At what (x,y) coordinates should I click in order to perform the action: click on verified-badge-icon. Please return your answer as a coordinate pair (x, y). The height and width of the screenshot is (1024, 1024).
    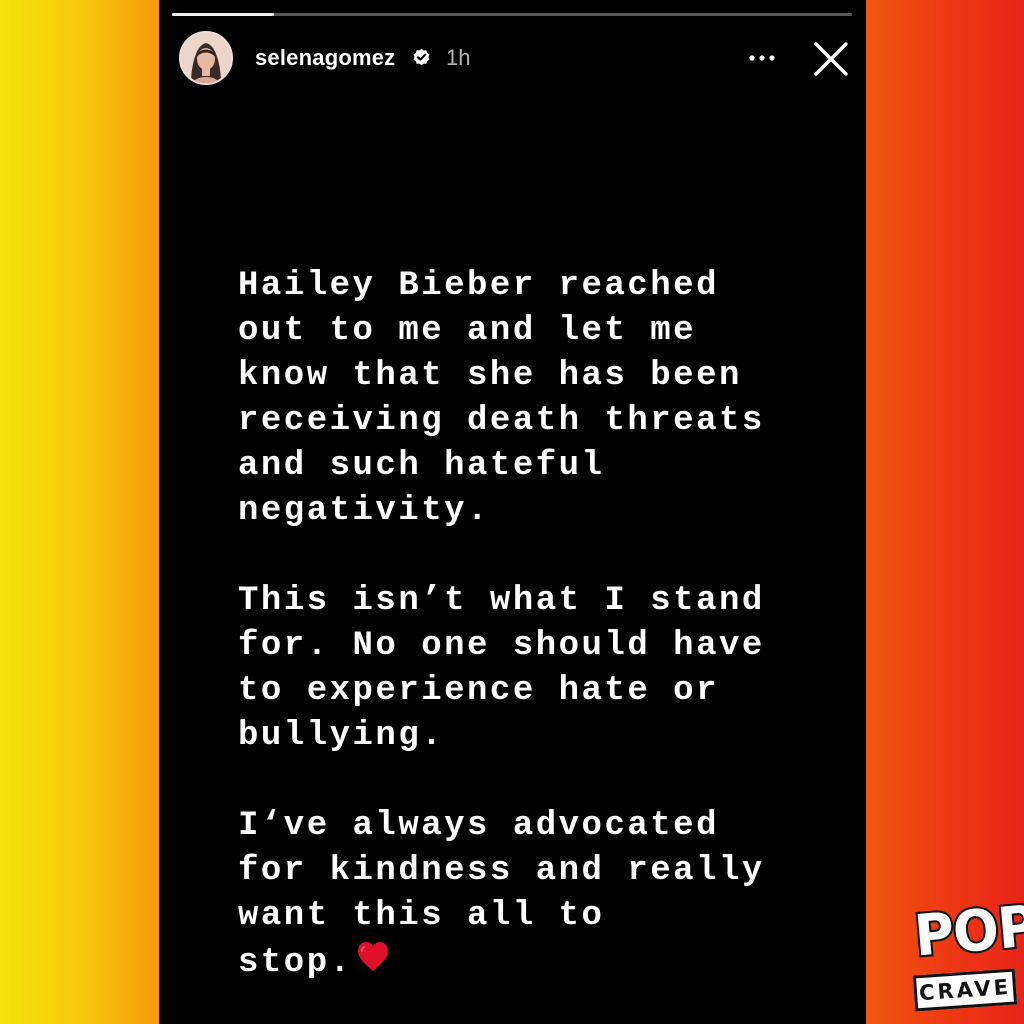
    Looking at the image, I should click on (421, 57).